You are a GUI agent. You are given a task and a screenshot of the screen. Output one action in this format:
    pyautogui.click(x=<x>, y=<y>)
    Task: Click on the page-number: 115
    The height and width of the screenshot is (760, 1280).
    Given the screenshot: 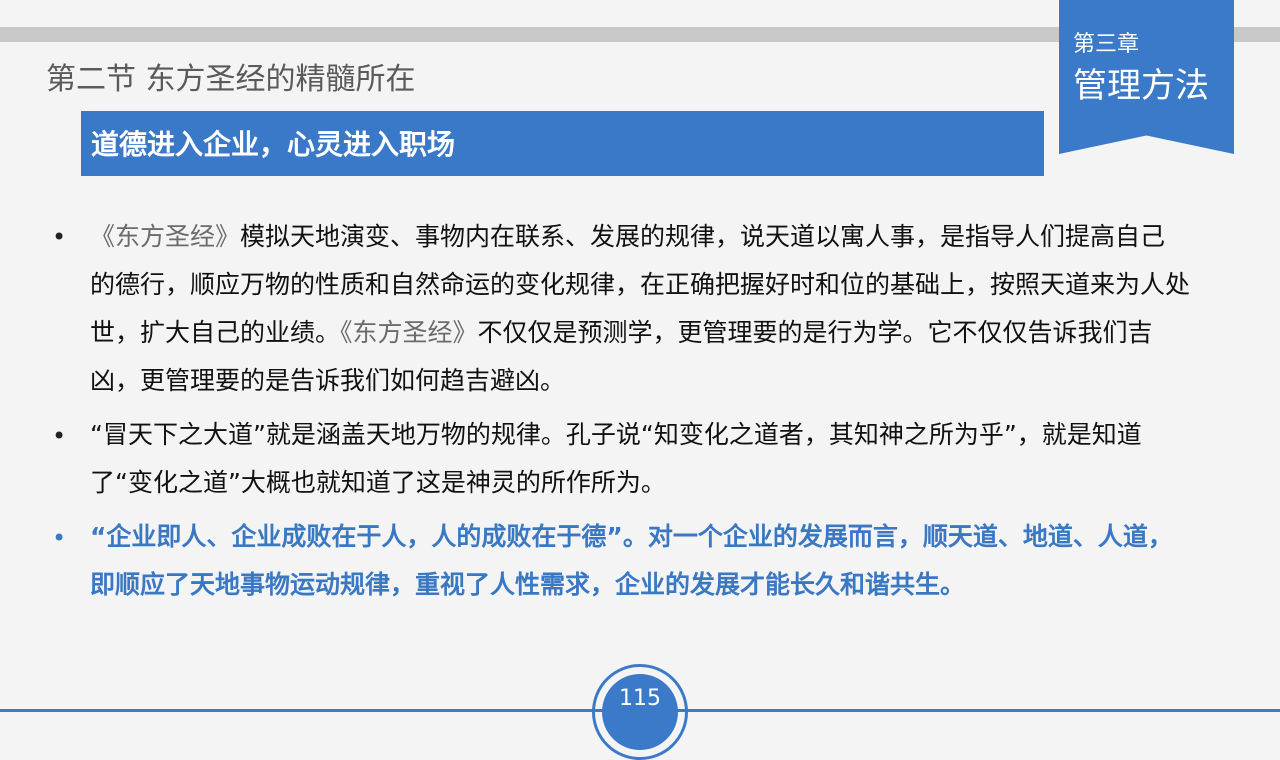 What is the action you would take?
    pyautogui.click(x=640, y=698)
    